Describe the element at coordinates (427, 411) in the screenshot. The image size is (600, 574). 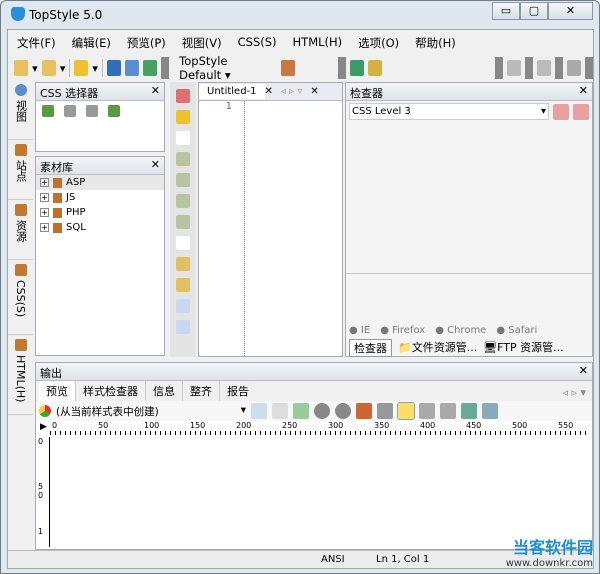
I see `device-icon` at that location.